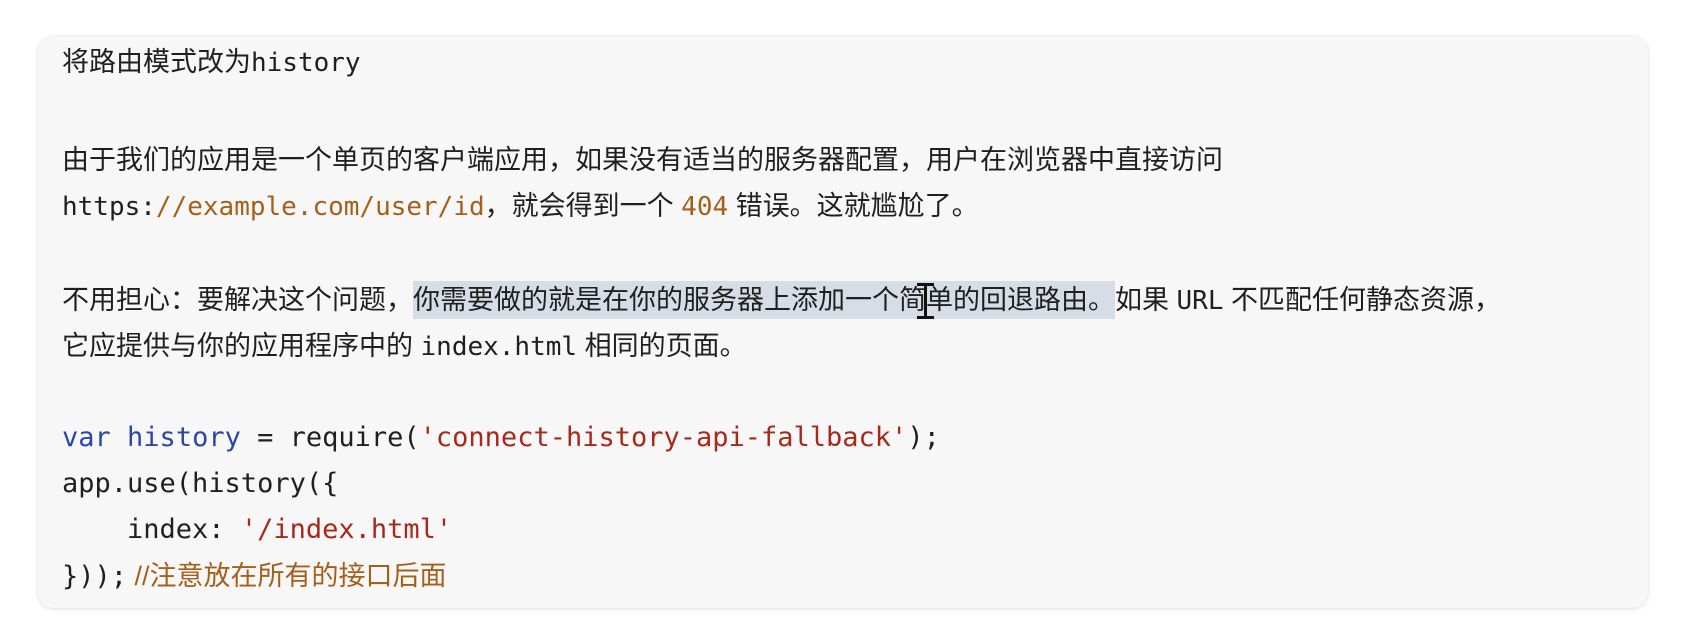 This screenshot has height=644, width=1684. What do you see at coordinates (499, 347) in the screenshot?
I see `code-index-html: index.html` at bounding box center [499, 347].